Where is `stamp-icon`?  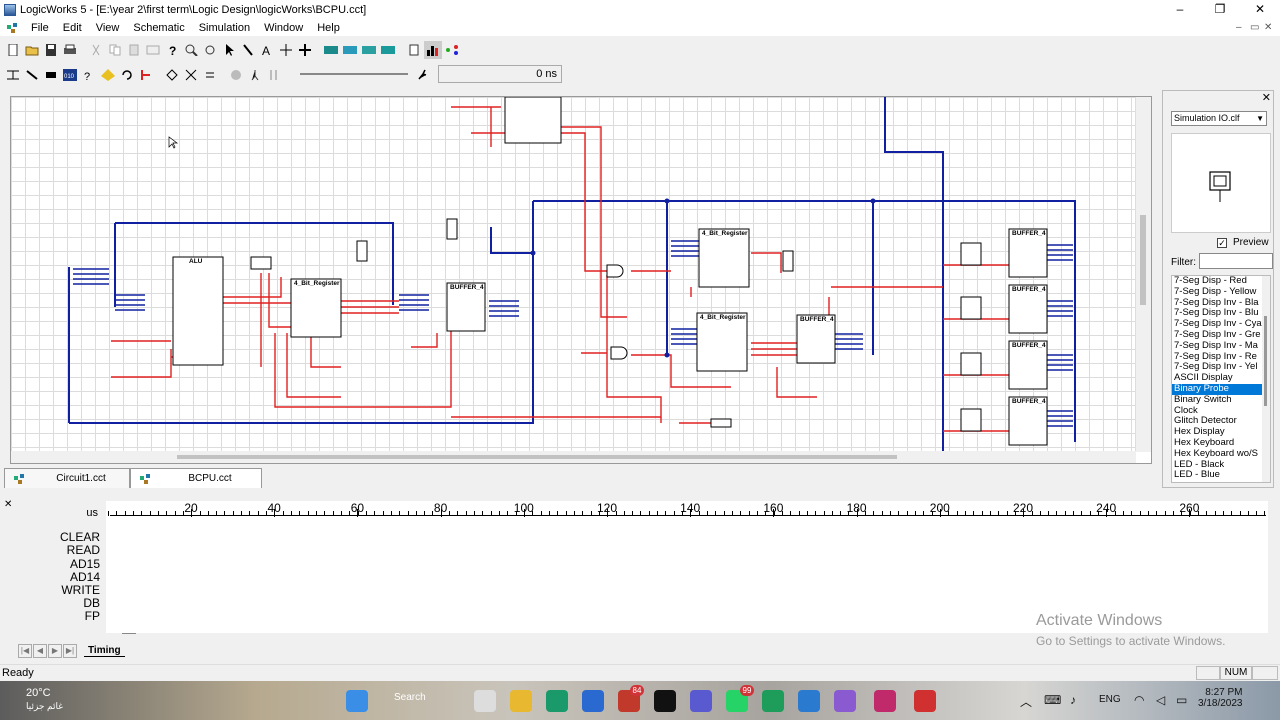 stamp-icon is located at coordinates (51, 75).